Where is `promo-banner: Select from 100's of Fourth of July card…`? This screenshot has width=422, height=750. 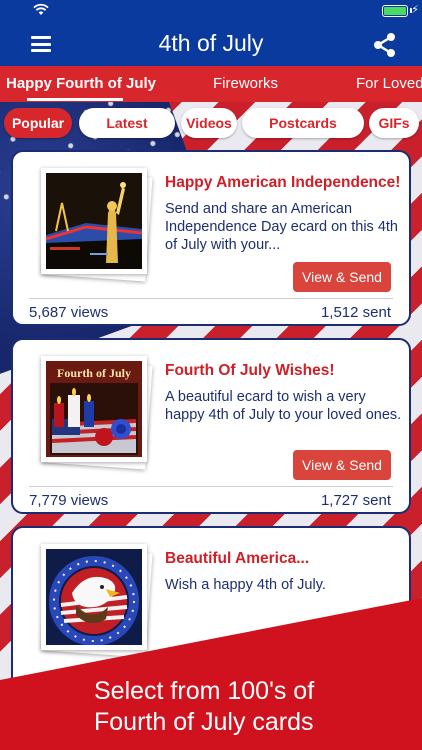 promo-banner: Select from 100's of Fourth of July card… is located at coordinates (211, 707).